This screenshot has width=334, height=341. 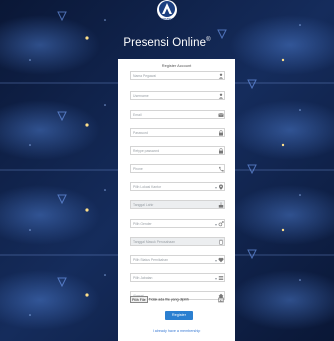 What do you see at coordinates (177, 75) in the screenshot?
I see `nama-pegawai-field: Nama Pegawai` at bounding box center [177, 75].